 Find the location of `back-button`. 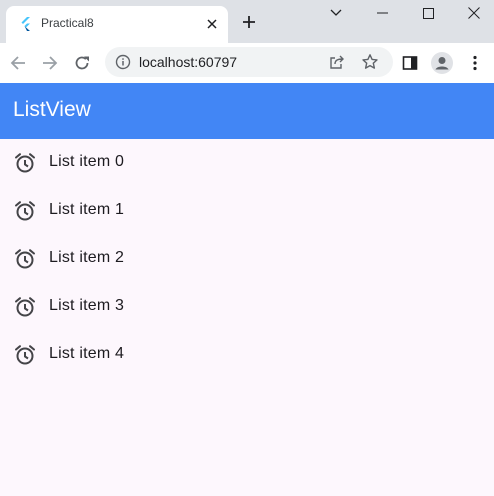

back-button is located at coordinates (18, 63).